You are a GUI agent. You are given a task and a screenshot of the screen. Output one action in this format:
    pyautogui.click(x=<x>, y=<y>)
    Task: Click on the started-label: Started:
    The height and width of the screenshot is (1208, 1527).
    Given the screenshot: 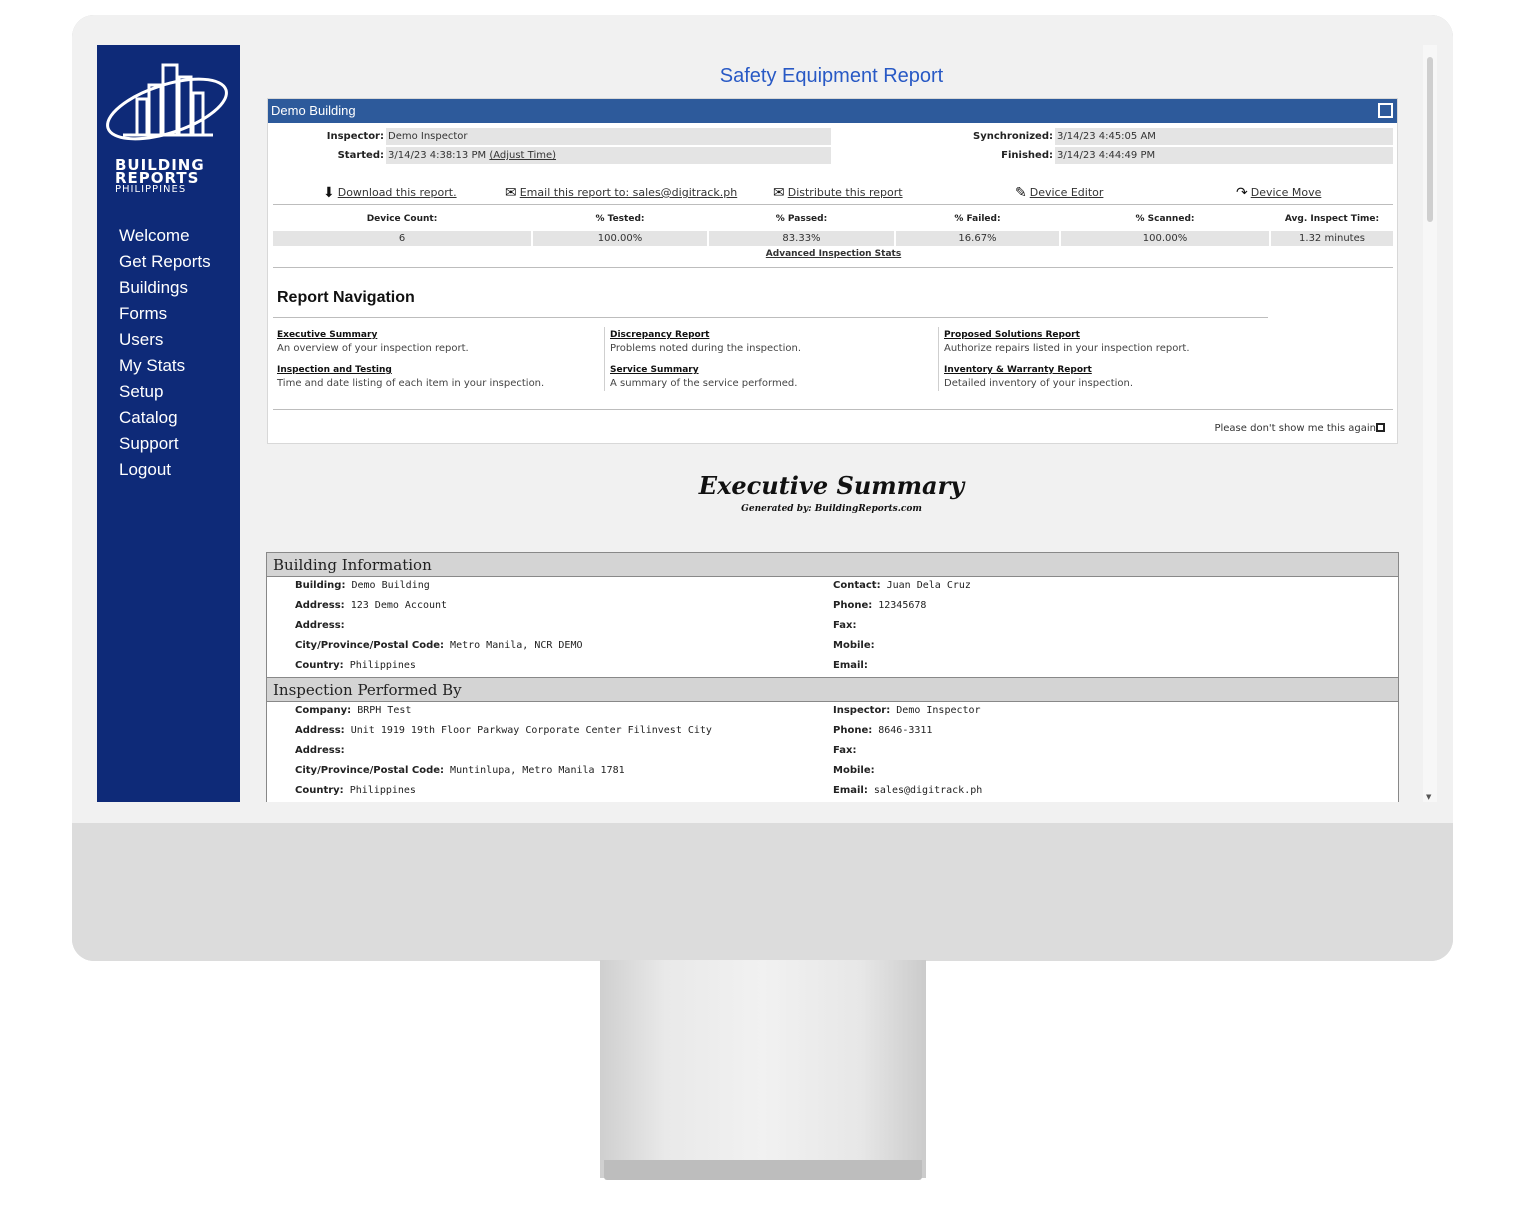 What is the action you would take?
    pyautogui.click(x=360, y=155)
    